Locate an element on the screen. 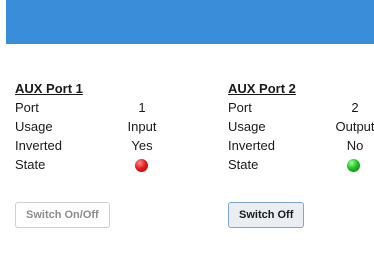 The height and width of the screenshot is (255, 374). green-led-indicator-icon is located at coordinates (353, 165).